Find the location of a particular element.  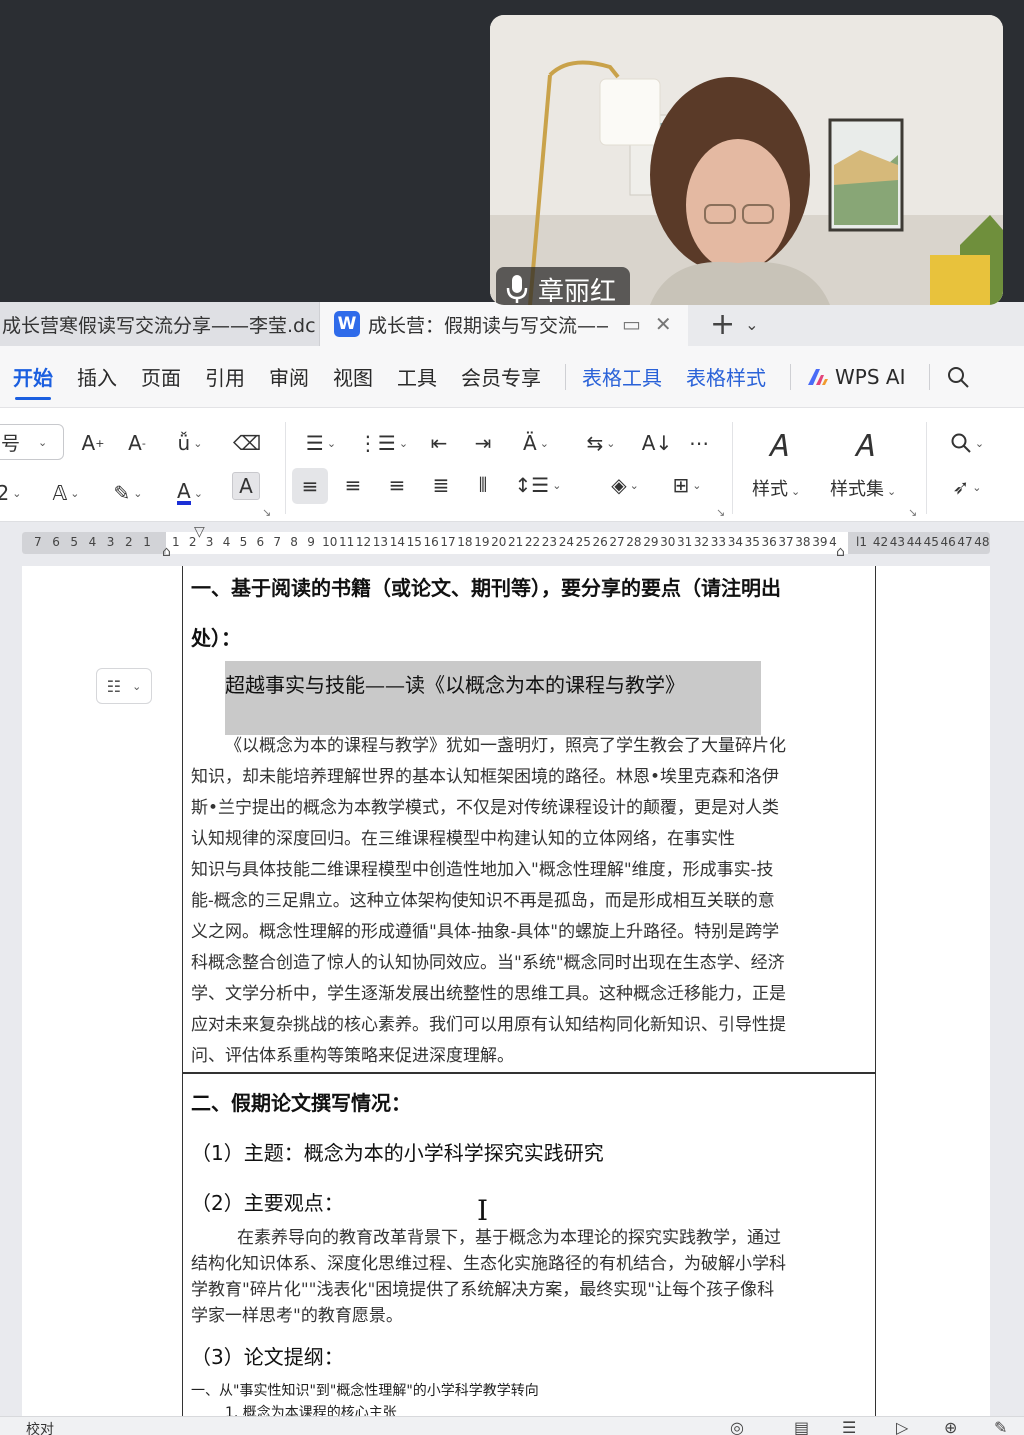

first-line-indent-marker: ▽ is located at coordinates (199, 532).